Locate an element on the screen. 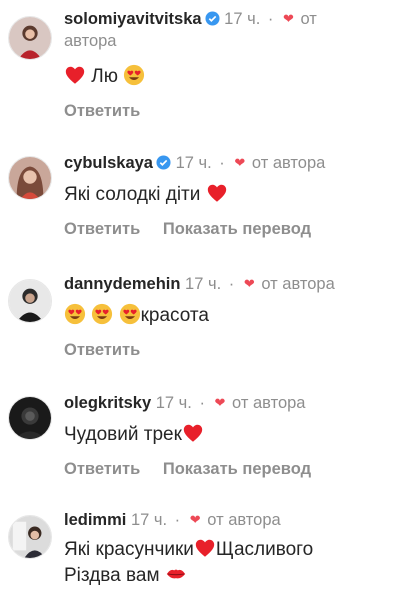 The height and width of the screenshot is (600, 400). username: cybulskaya is located at coordinates (108, 163).